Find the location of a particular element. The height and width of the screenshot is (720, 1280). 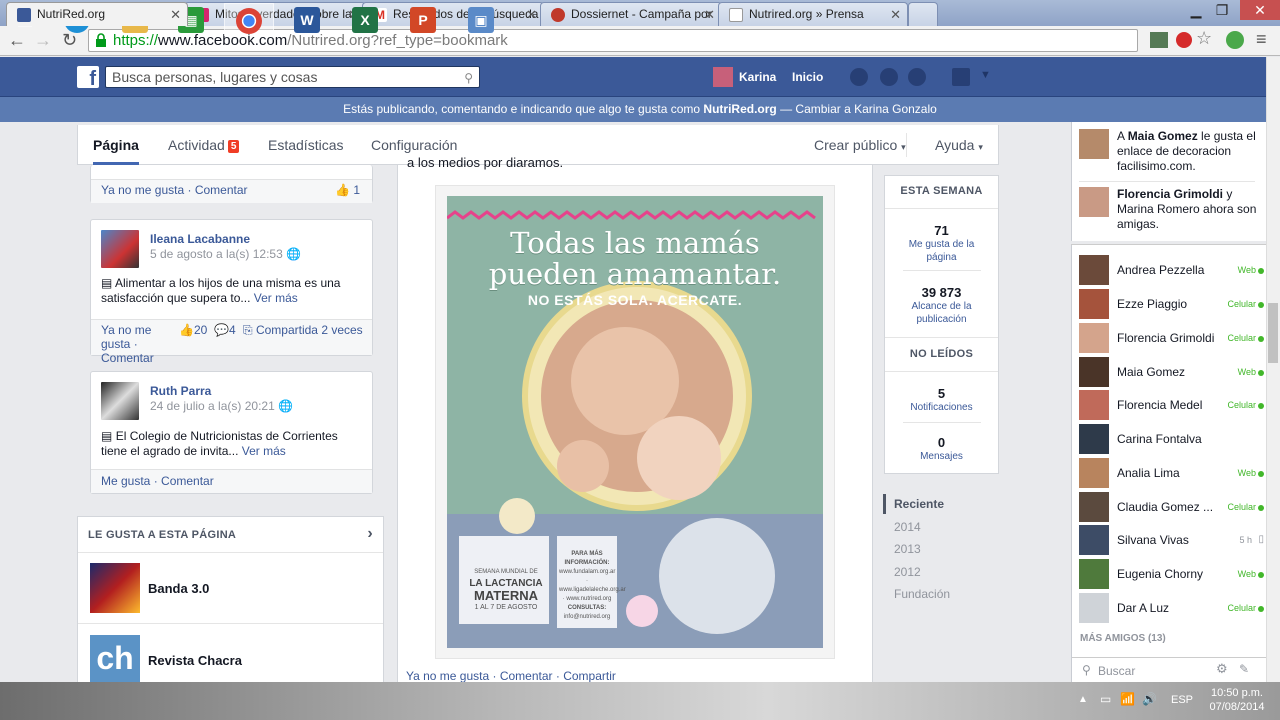

browser-tab-nutrired: NutriRed.org ✕ is located at coordinates (97, 14).